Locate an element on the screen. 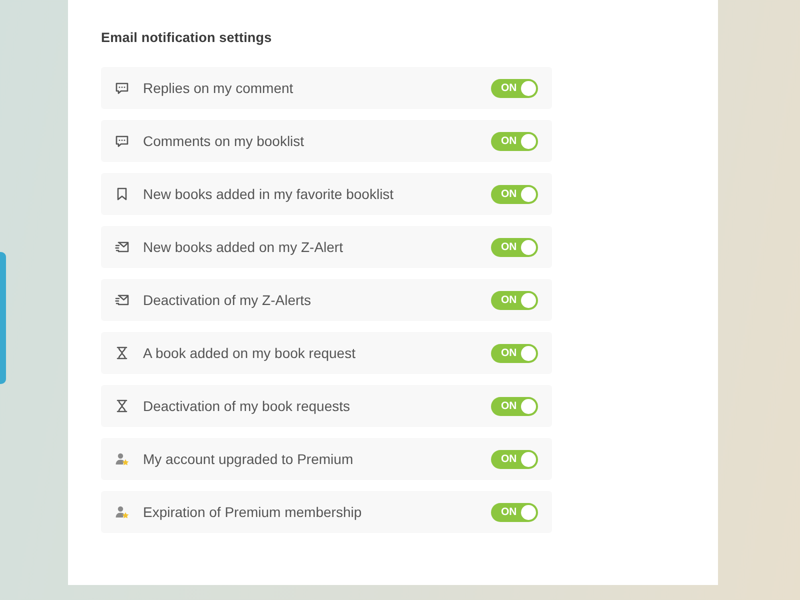 The width and height of the screenshot is (800, 600). setting-label: A book added on my book request is located at coordinates (249, 353).